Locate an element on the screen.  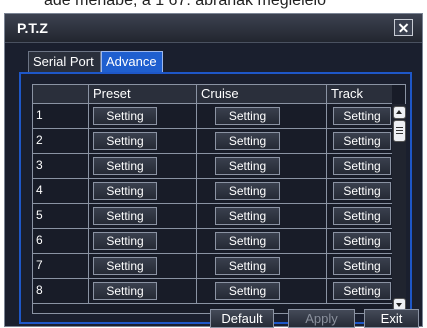
header-preset: Preset is located at coordinates (143, 94).